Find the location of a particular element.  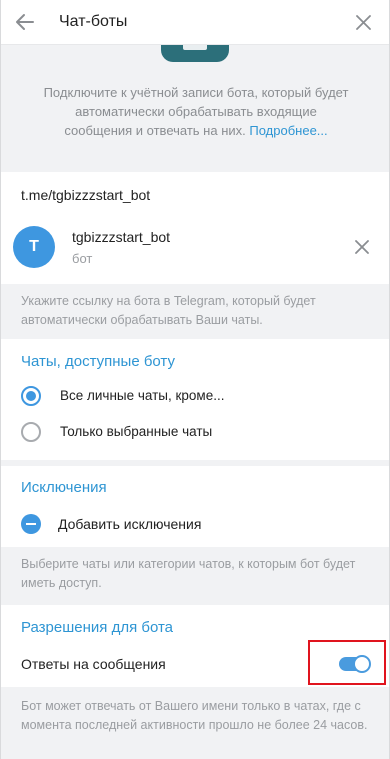

remove-icon is located at coordinates (362, 247).